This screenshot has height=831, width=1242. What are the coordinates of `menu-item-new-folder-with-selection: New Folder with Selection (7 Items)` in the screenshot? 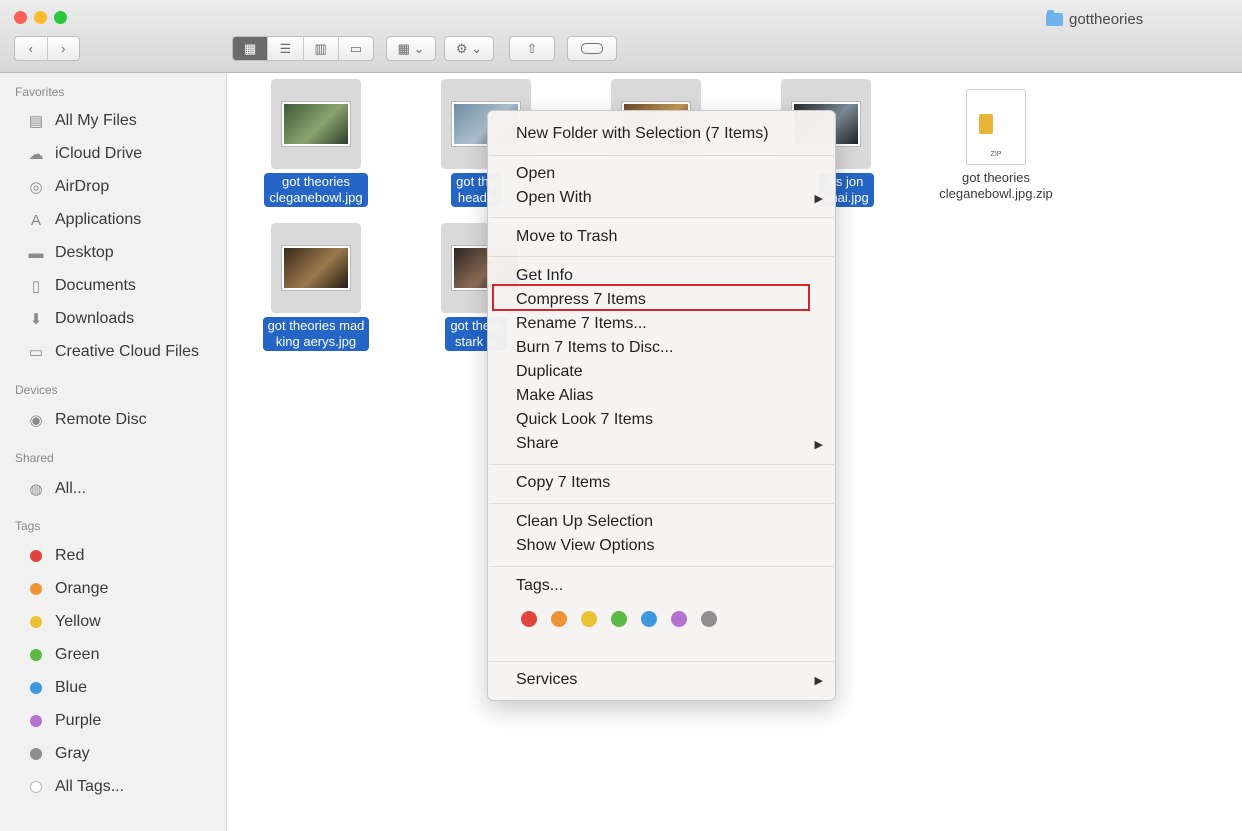 It's located at (669, 134).